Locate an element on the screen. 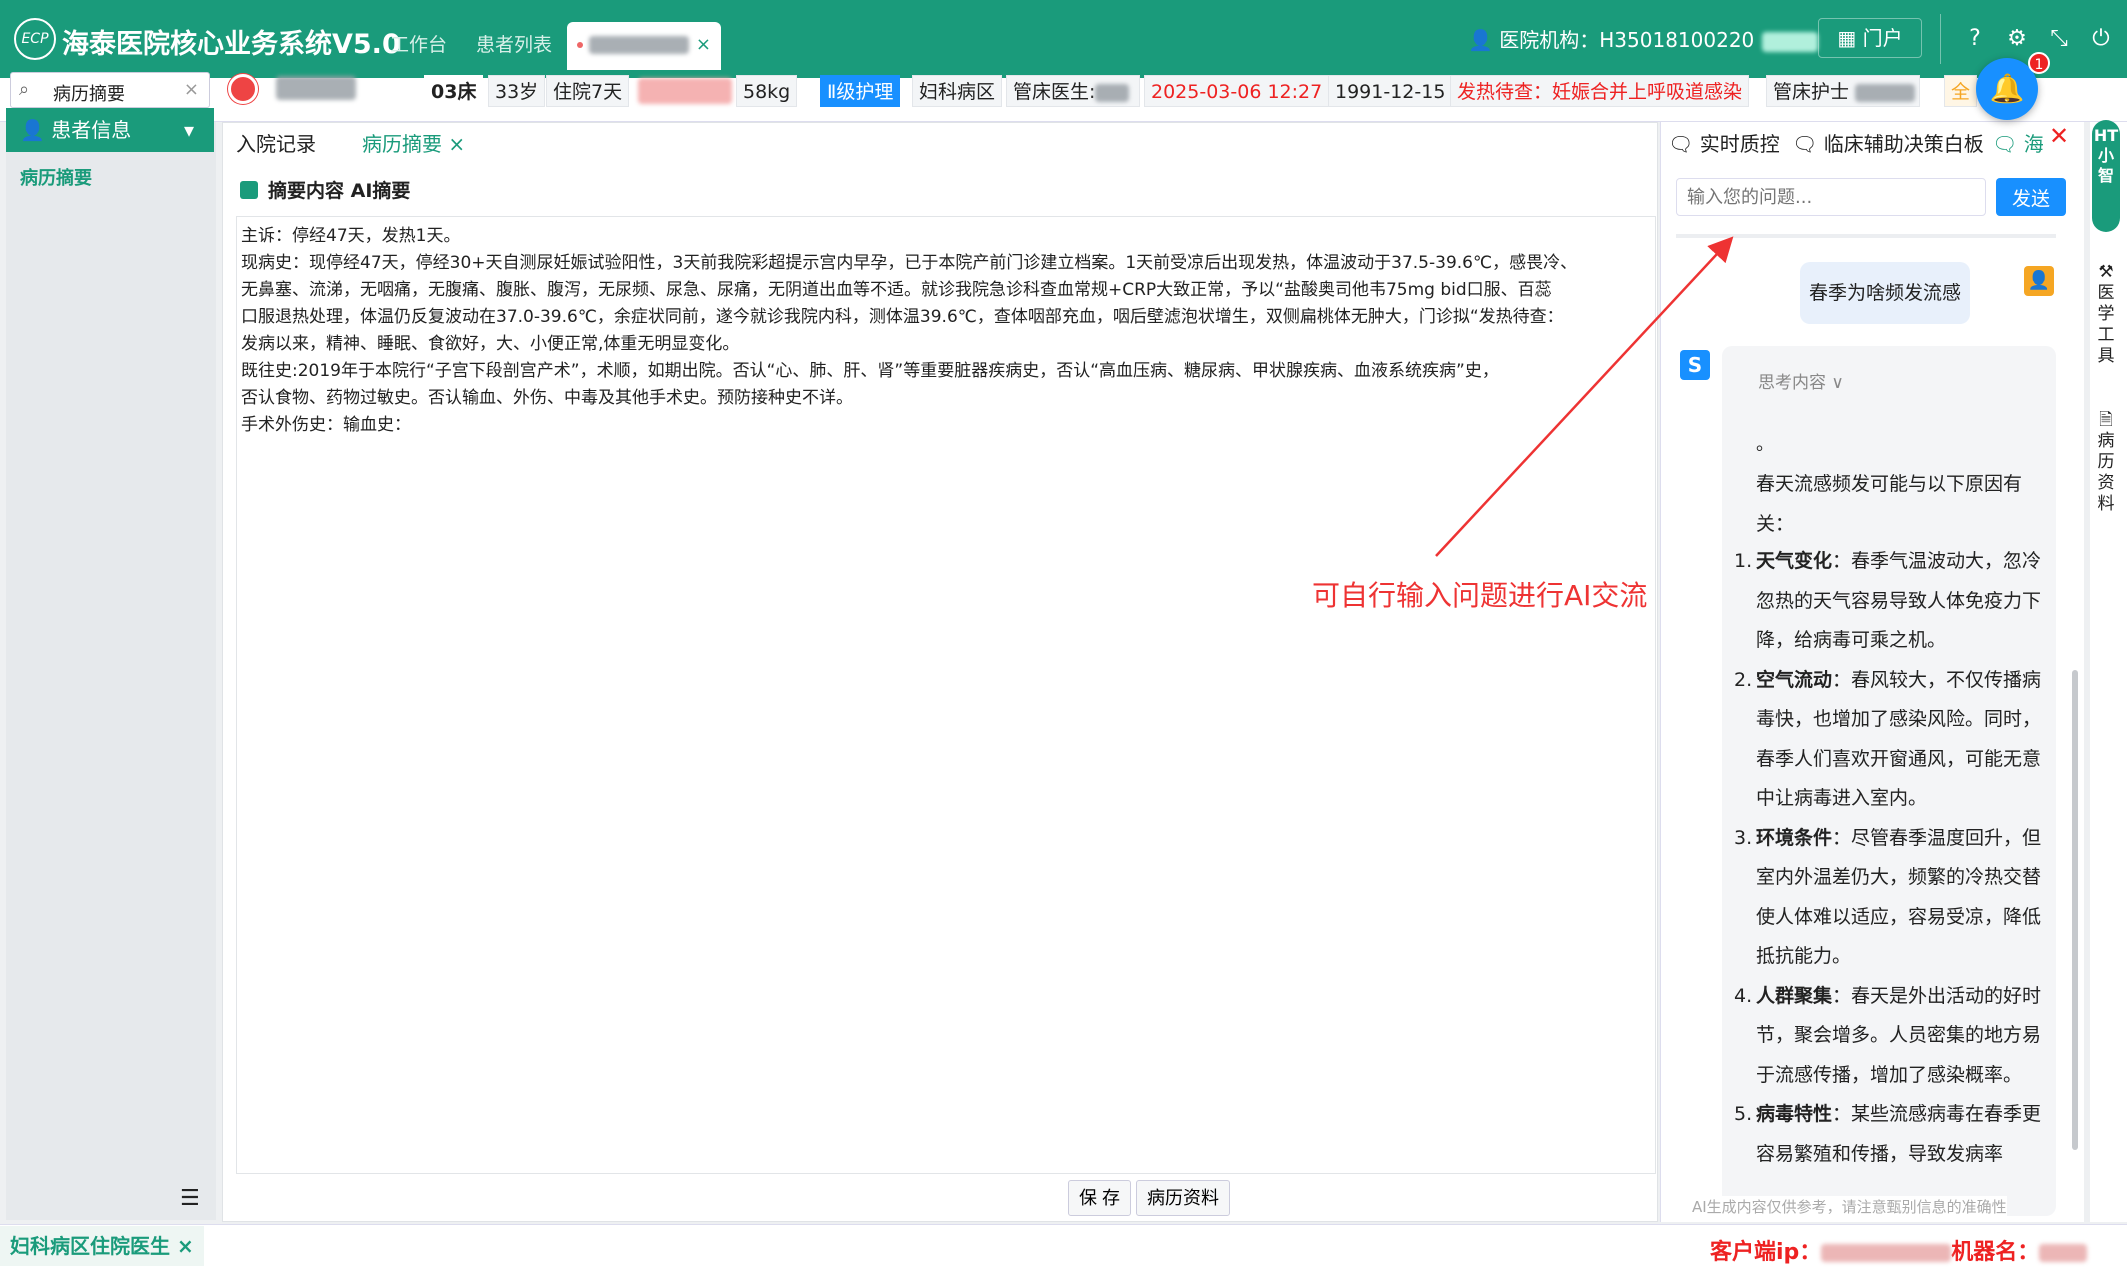 The width and height of the screenshot is (2127, 1275). annotation-callout: 可自行输入问题进行AI交流 is located at coordinates (1480, 595).